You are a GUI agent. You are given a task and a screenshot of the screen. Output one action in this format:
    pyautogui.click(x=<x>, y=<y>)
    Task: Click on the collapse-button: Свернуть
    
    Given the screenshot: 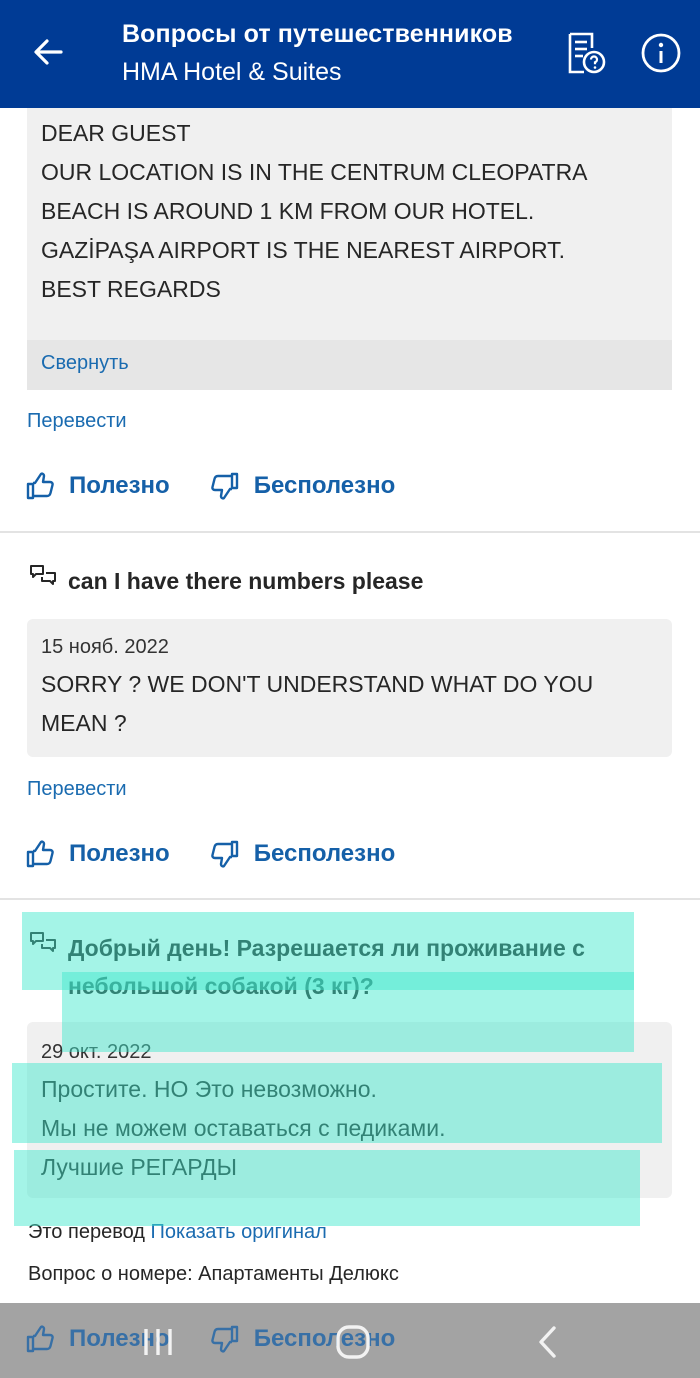 What is the action you would take?
    pyautogui.click(x=349, y=365)
    